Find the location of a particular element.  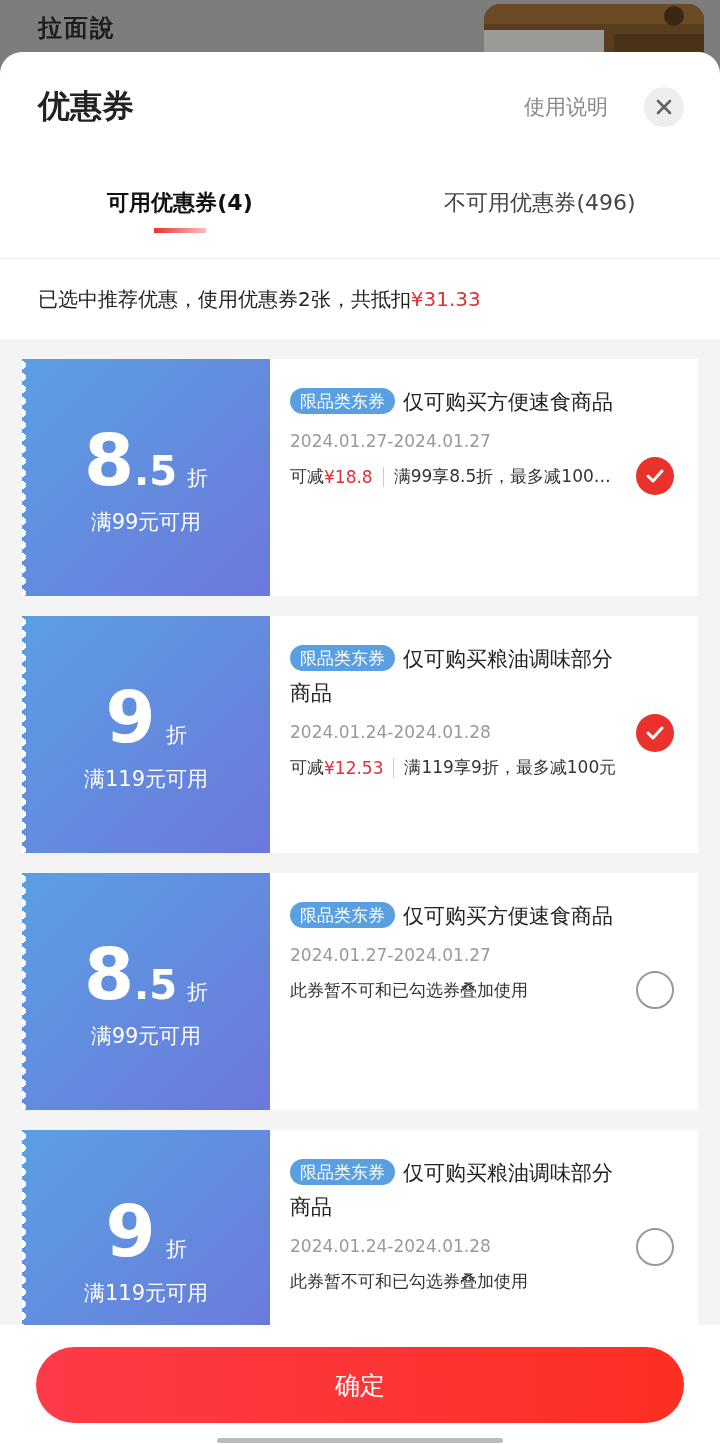

summary-amount: ¥31.33 is located at coordinates (445, 299).